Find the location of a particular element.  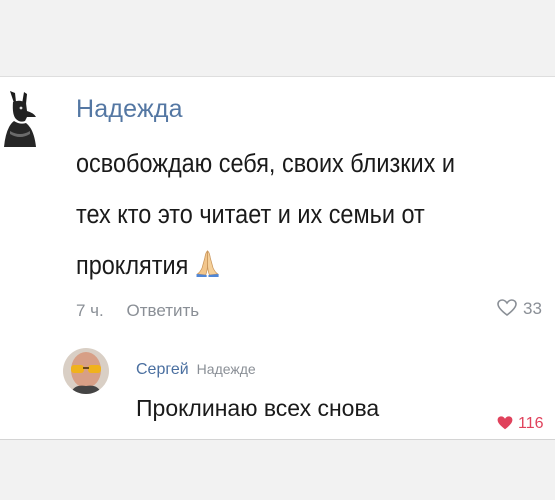

like-count: 33 is located at coordinates (532, 308).